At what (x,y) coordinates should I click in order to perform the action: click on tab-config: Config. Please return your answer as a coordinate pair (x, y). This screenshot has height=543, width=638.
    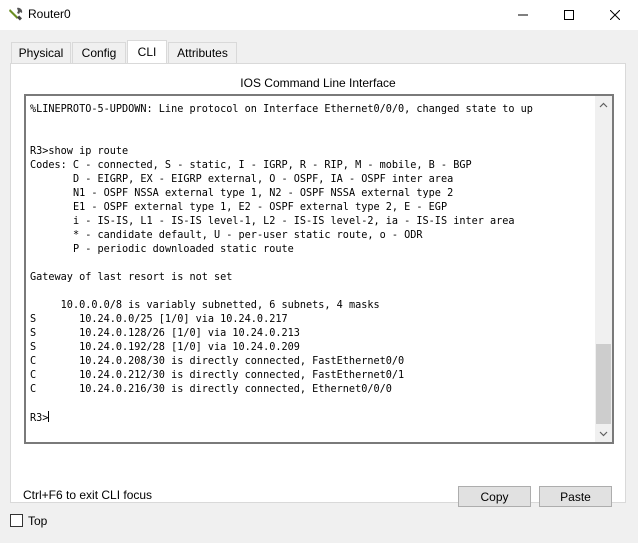
    Looking at the image, I should click on (99, 52).